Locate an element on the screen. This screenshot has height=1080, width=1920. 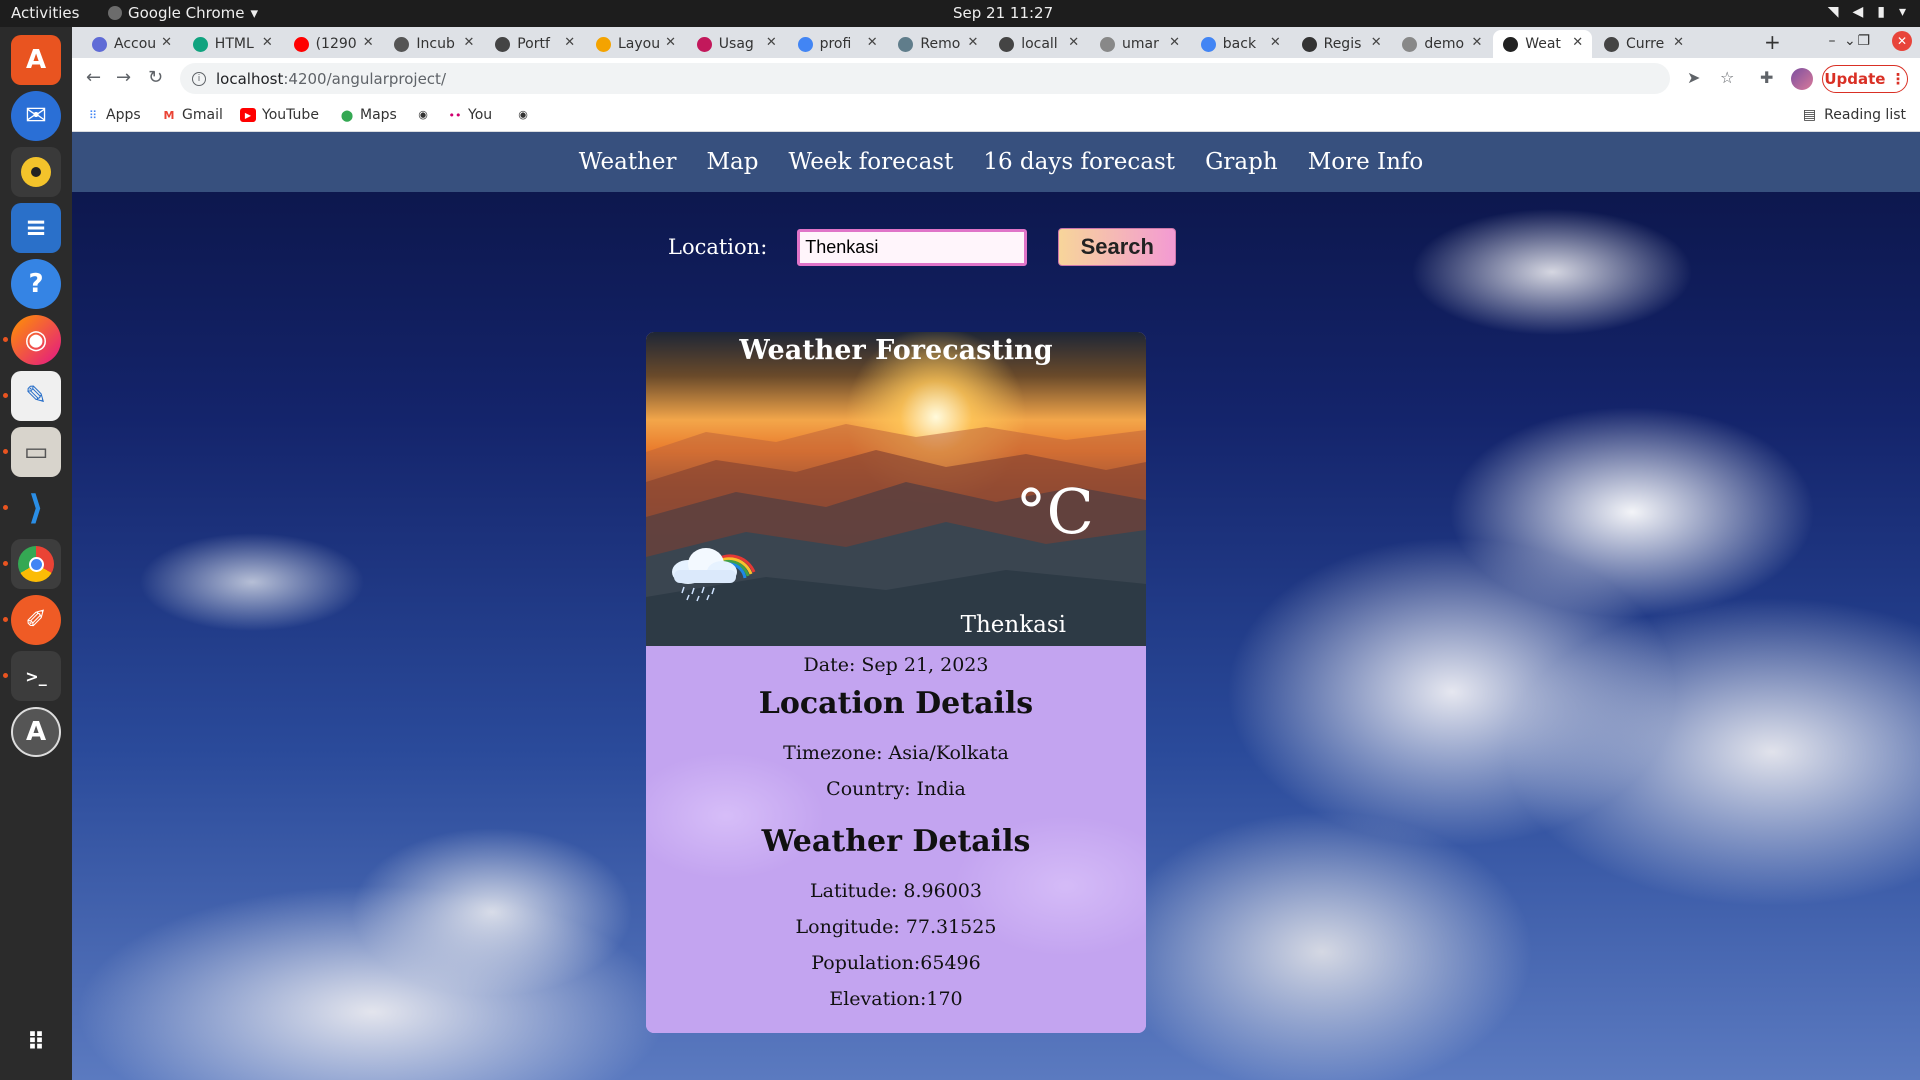
activities-button: Activities is located at coordinates (45, 13).